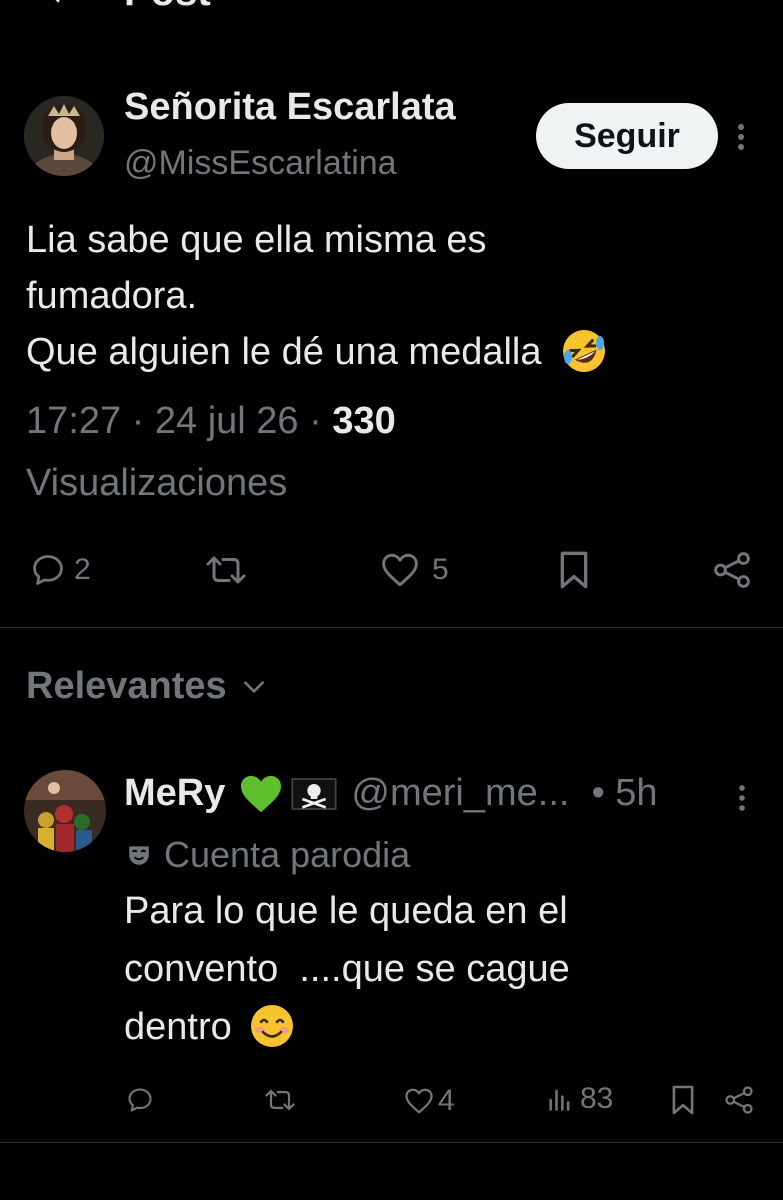 The width and height of the screenshot is (783, 1200). I want to click on reply-views-count: 83, so click(597, 1098).